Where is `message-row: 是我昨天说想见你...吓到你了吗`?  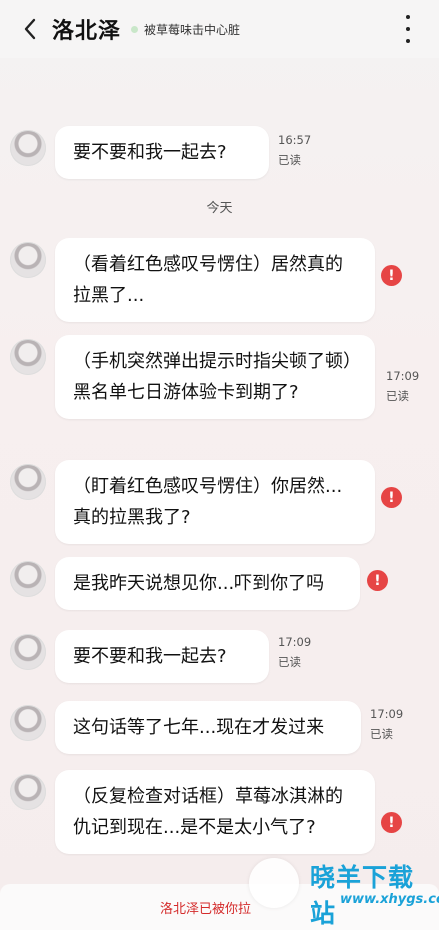 message-row: 是我昨天说想见你...吓到你了吗 is located at coordinates (185, 583).